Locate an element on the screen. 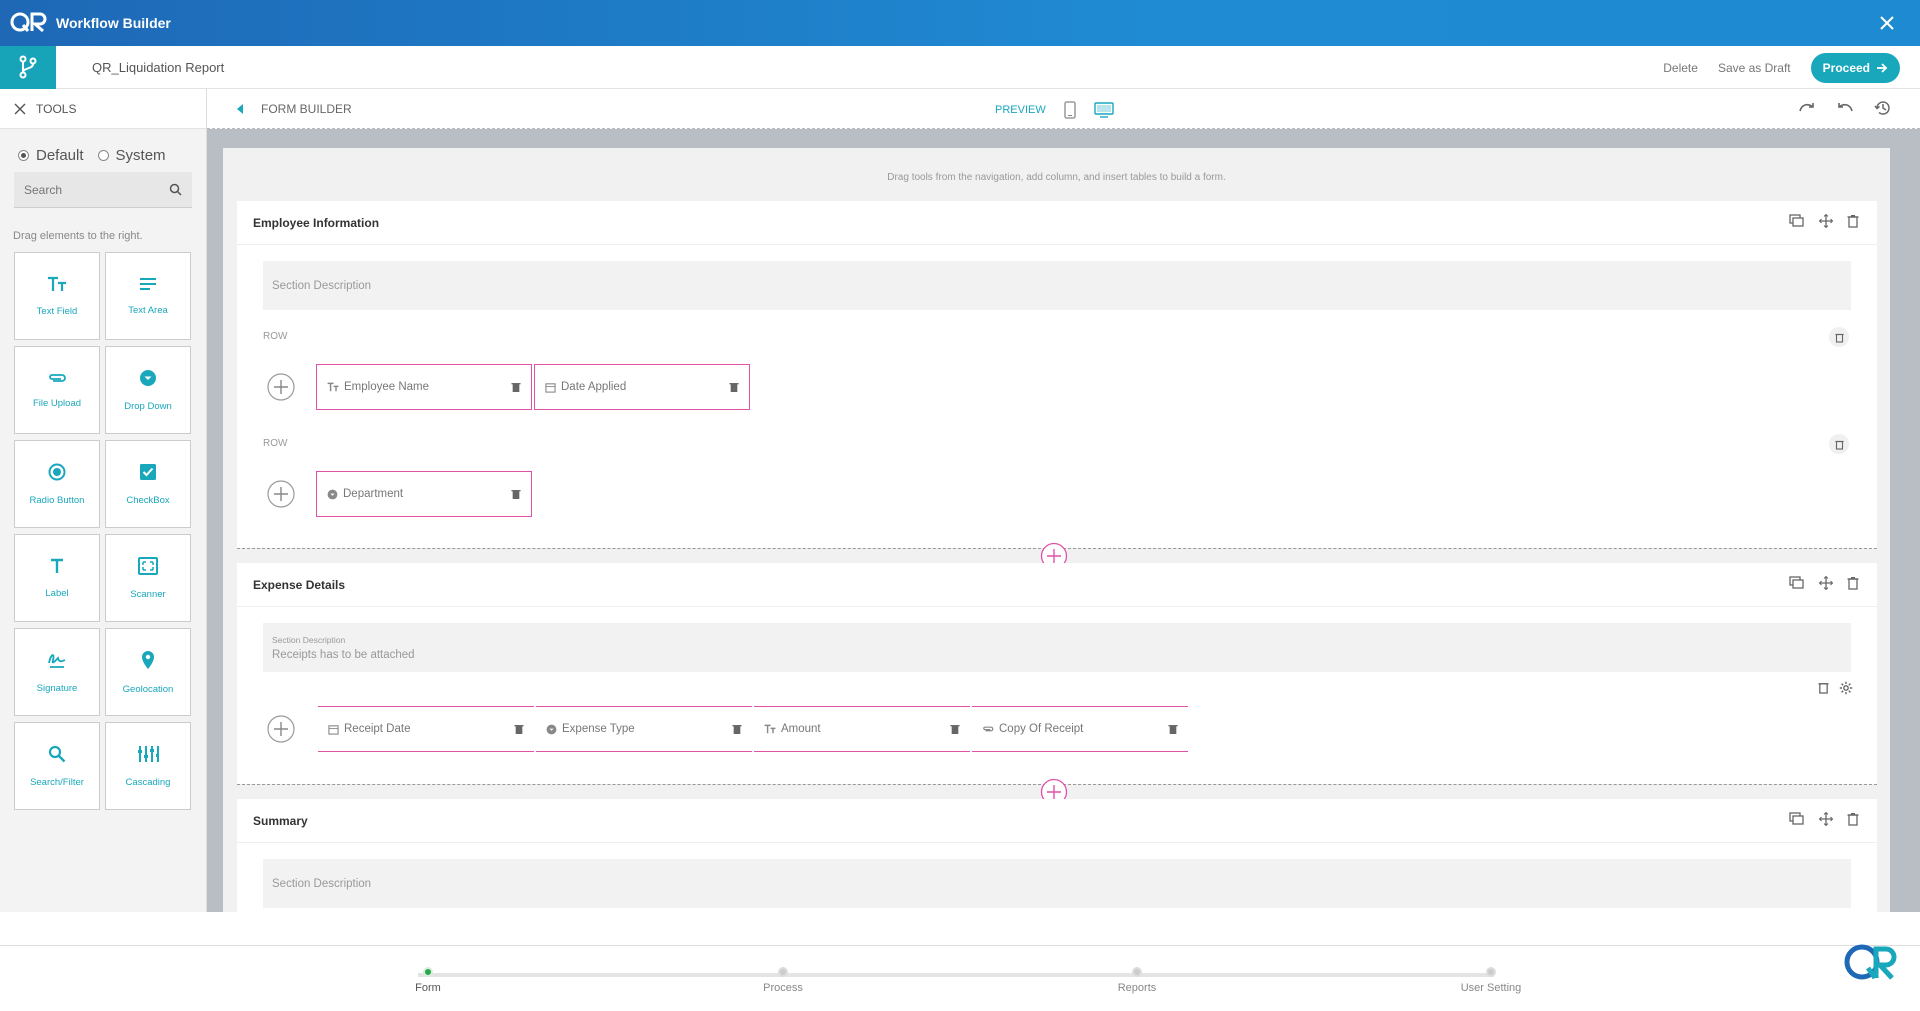 This screenshot has width=1920, height=1011. section-description-placeholder: Section Description is located at coordinates (322, 883).